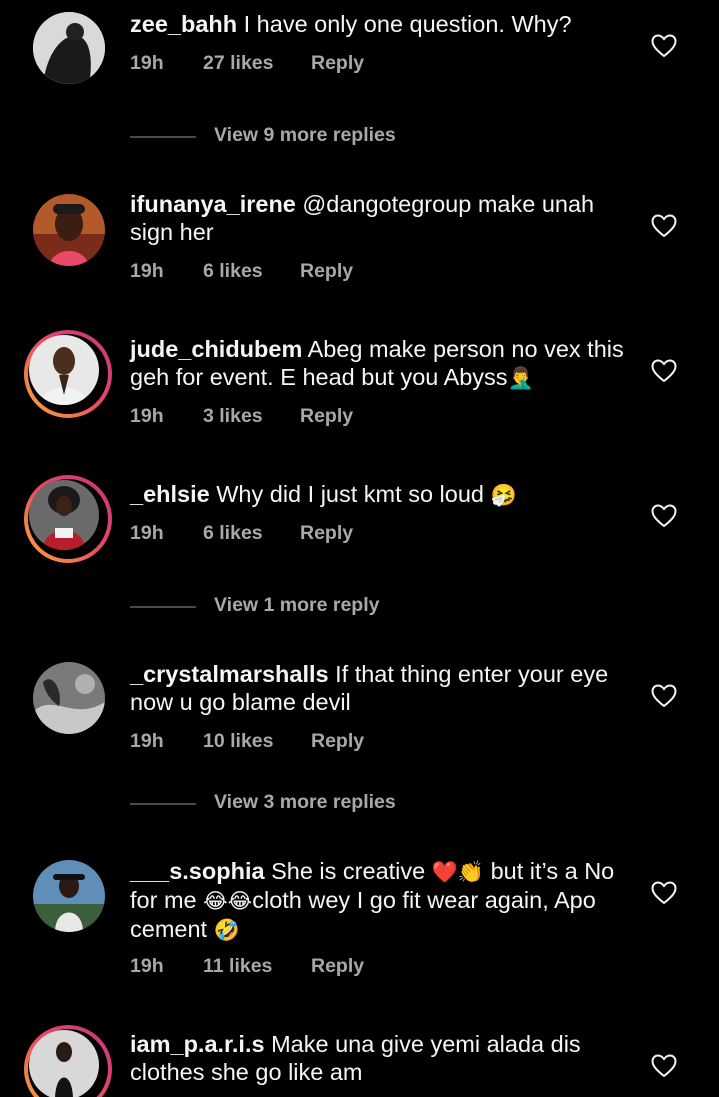 Image resolution: width=719 pixels, height=1097 pixels. I want to click on username: _crystalmarshalls, so click(229, 674).